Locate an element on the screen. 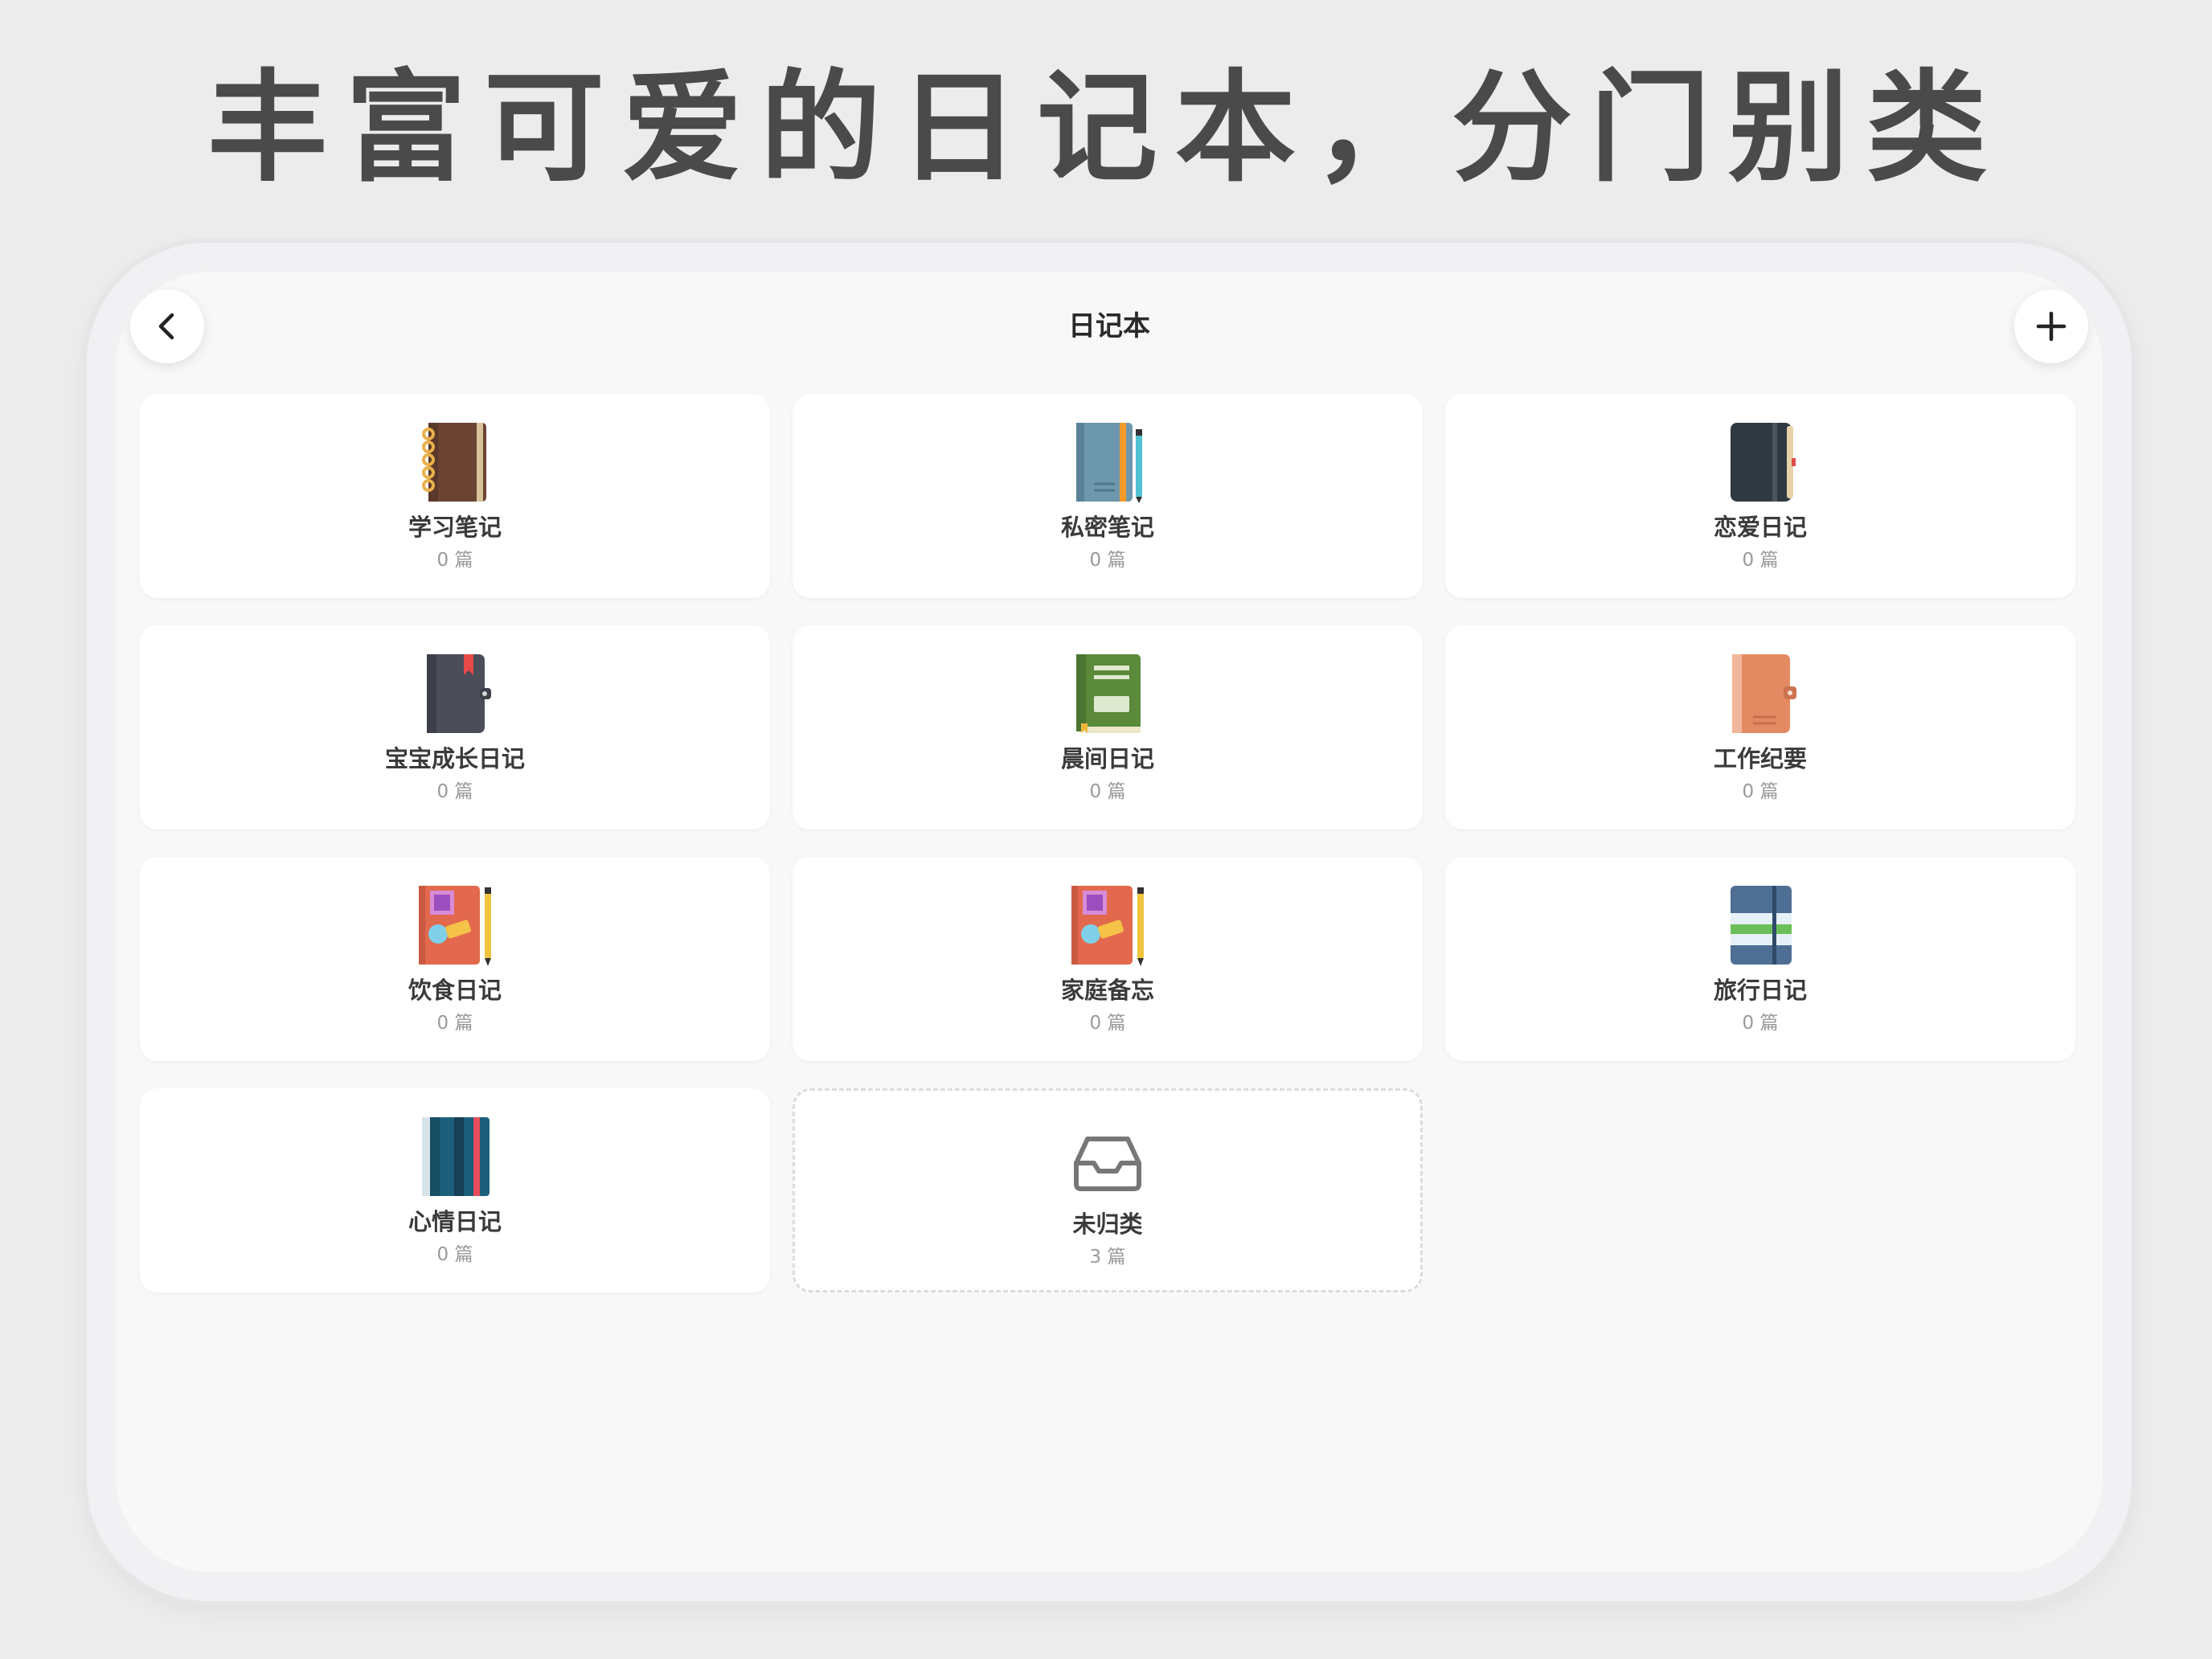 The width and height of the screenshot is (2212, 1659). notebook-name: 学习笔记 is located at coordinates (455, 527).